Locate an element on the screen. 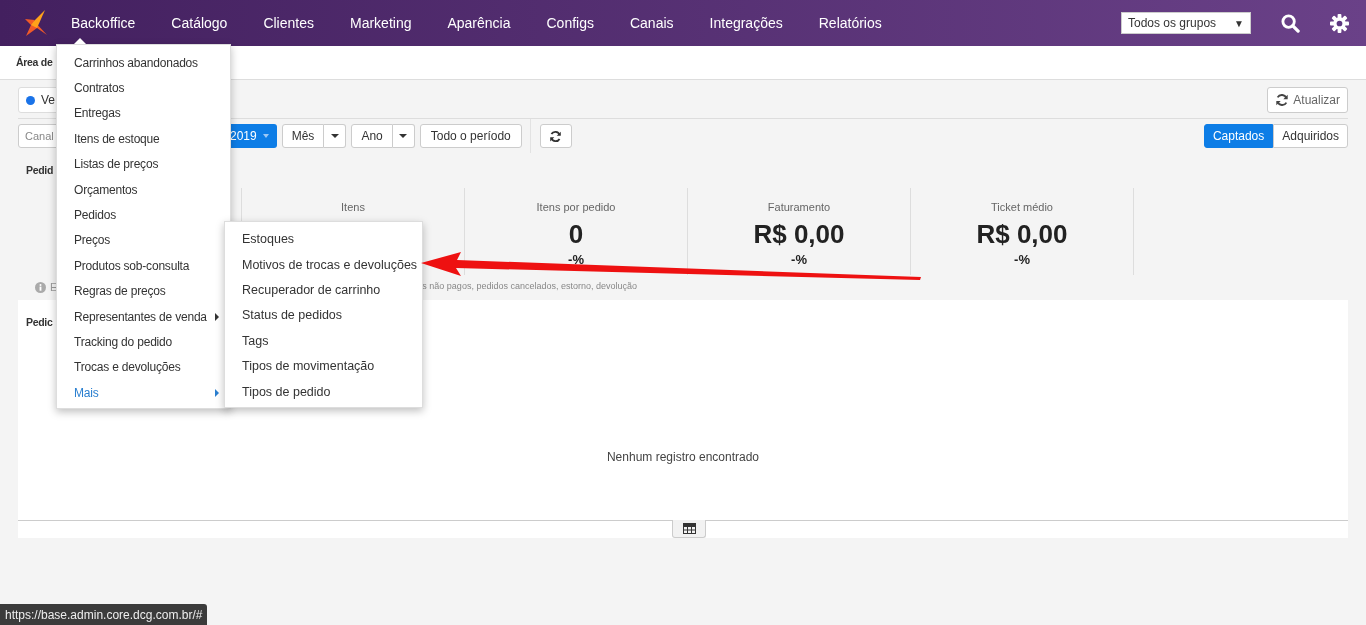 The image size is (1366, 625). menu-item: Listas de preços is located at coordinates (140, 164).